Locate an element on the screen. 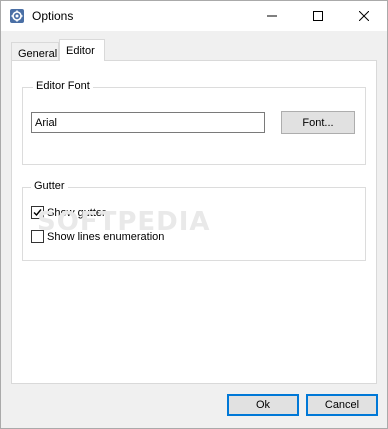 This screenshot has height=429, width=388. maximize-icon is located at coordinates (318, 16).